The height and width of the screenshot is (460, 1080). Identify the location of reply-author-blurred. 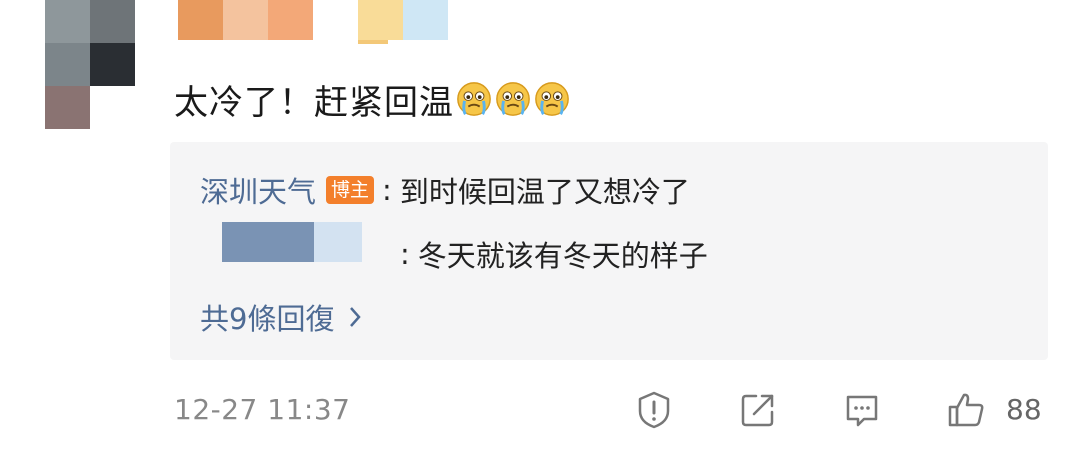
(292, 242).